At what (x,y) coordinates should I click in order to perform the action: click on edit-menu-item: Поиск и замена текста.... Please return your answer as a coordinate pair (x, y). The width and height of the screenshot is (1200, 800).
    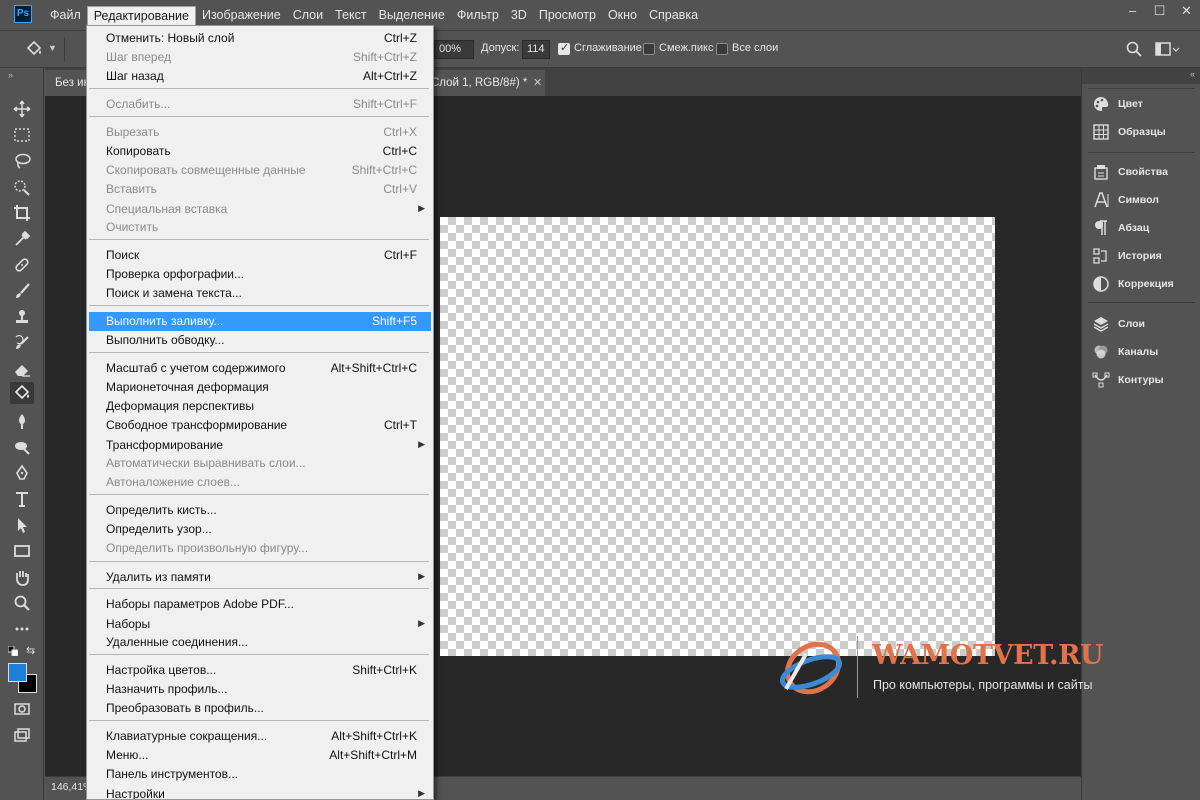
    Looking at the image, I should click on (260, 293).